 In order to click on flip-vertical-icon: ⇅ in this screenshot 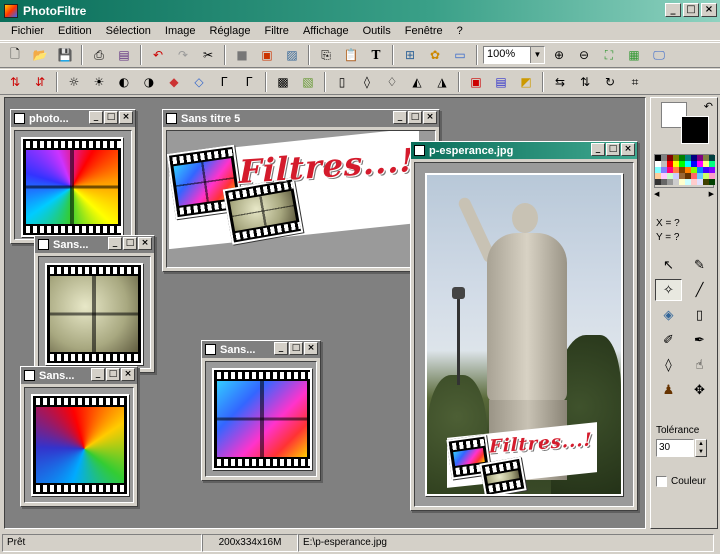, I will do `click(585, 82)`.